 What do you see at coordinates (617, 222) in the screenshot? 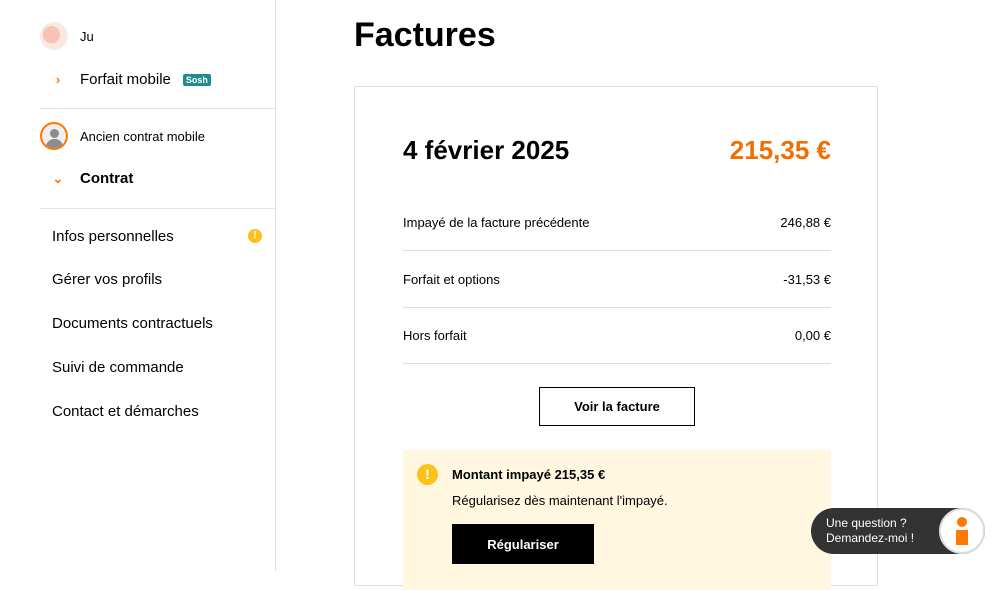
I see `bill-row: Impayé de la facture précédente 246,88 €` at bounding box center [617, 222].